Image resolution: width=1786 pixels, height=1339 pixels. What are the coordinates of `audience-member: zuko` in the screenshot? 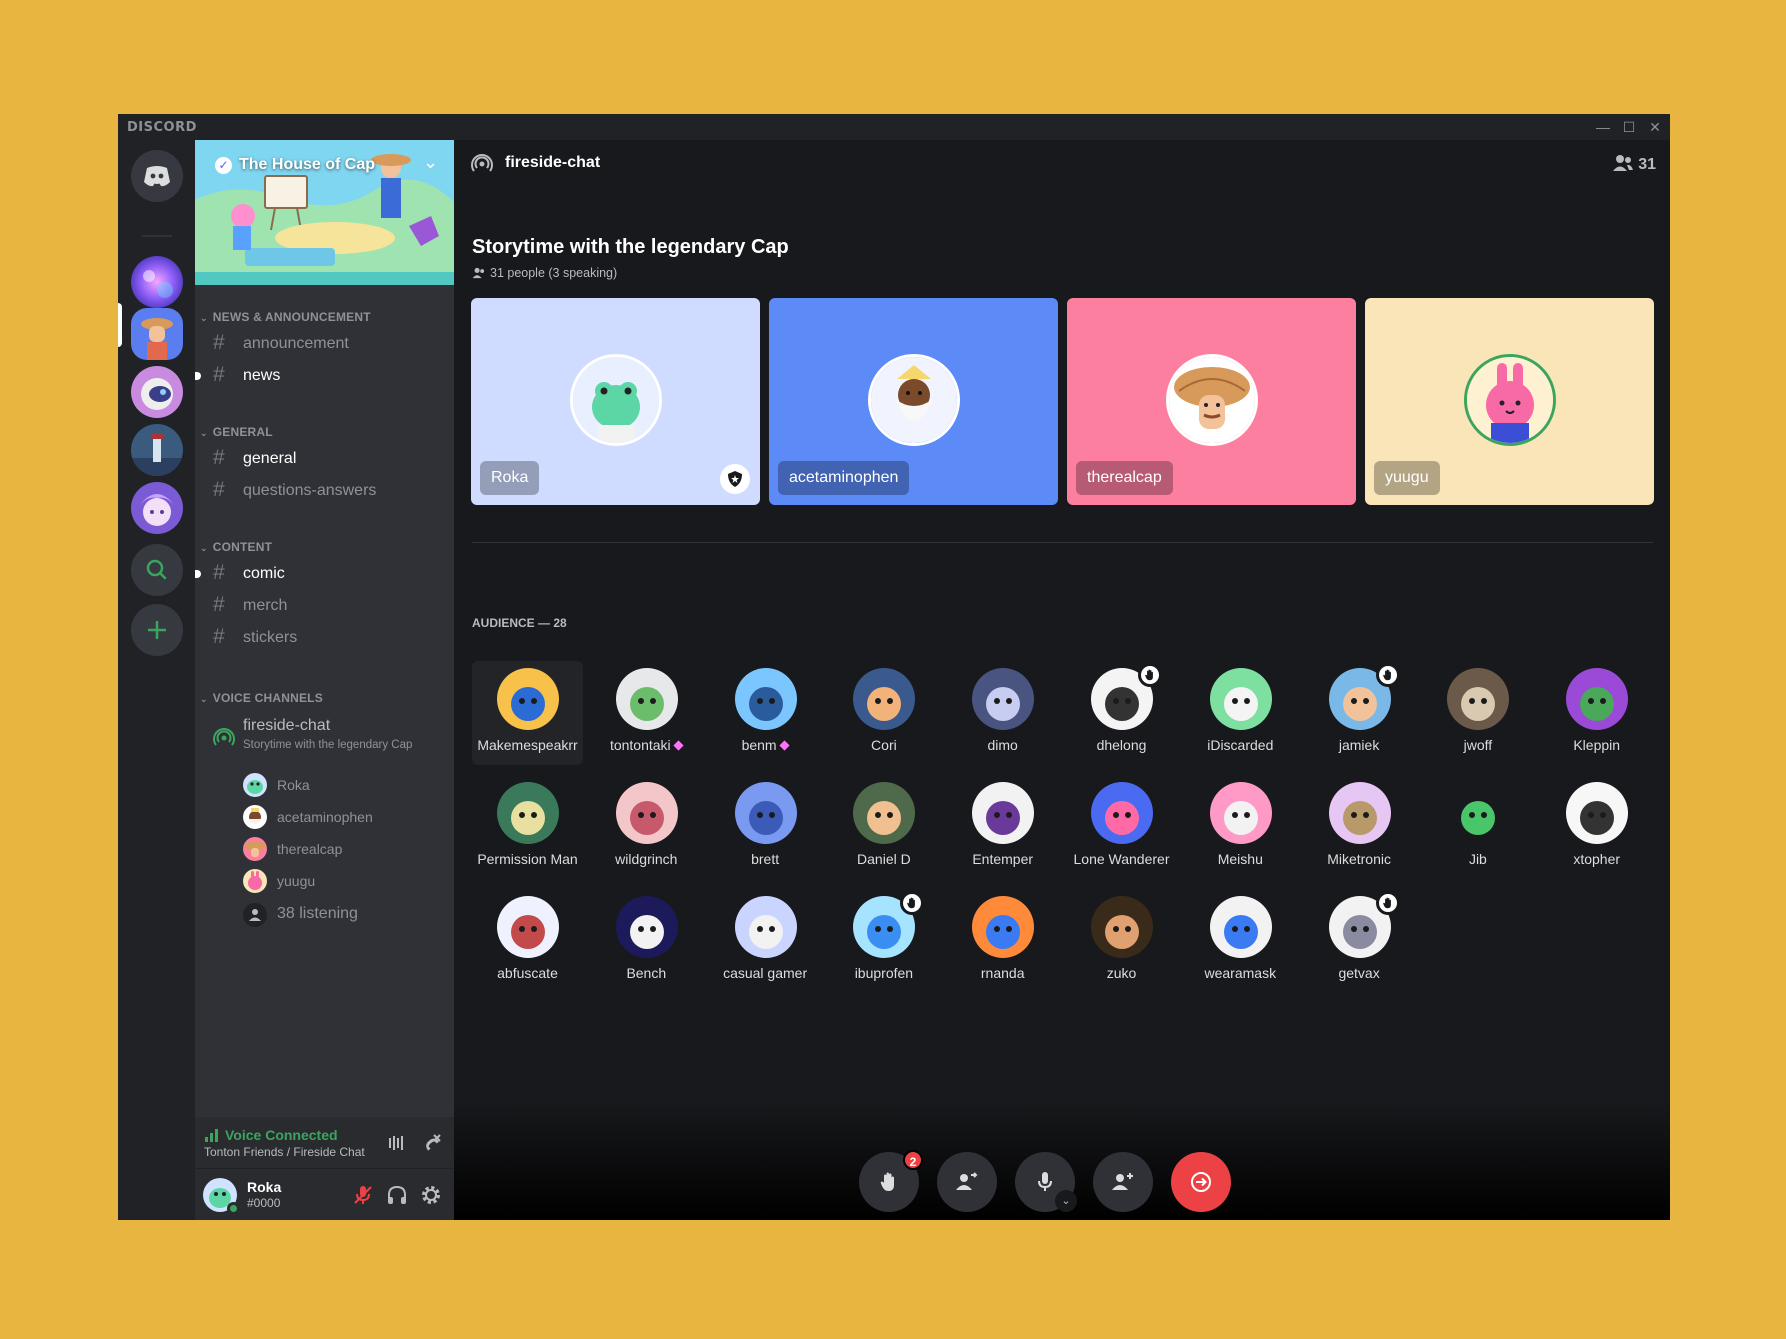 It's located at (1121, 941).